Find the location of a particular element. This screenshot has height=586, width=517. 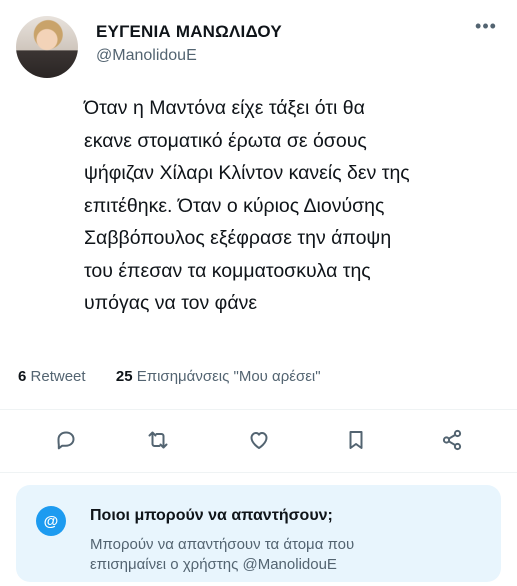

bookmark-icon is located at coordinates (356, 440).